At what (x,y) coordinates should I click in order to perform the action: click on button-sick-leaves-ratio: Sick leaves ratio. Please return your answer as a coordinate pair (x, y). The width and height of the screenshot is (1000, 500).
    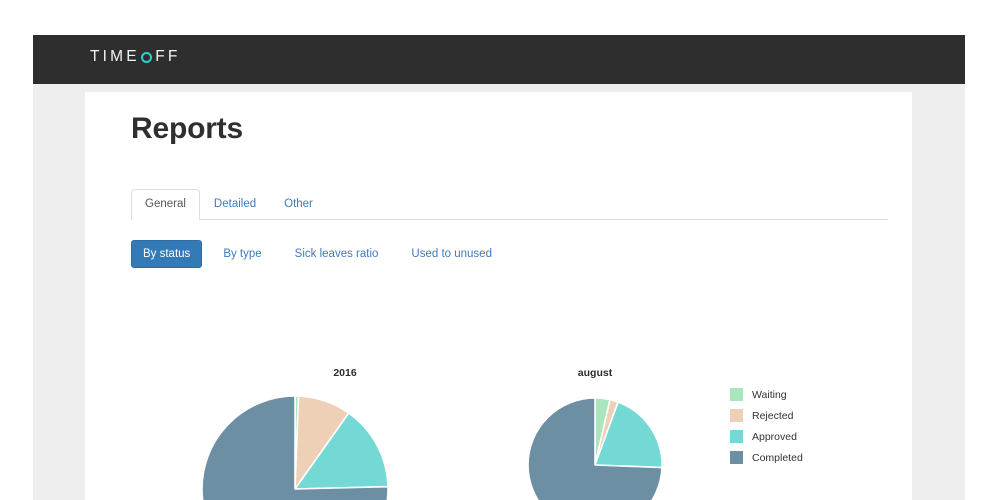
    Looking at the image, I should click on (337, 254).